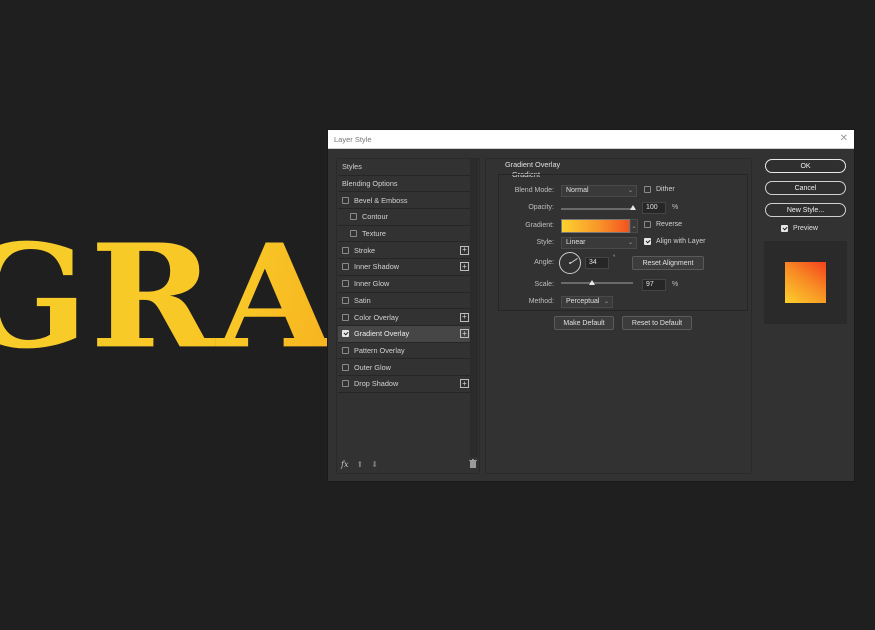 This screenshot has height=630, width=875. What do you see at coordinates (544, 284) in the screenshot?
I see `scale-label: Scale:` at bounding box center [544, 284].